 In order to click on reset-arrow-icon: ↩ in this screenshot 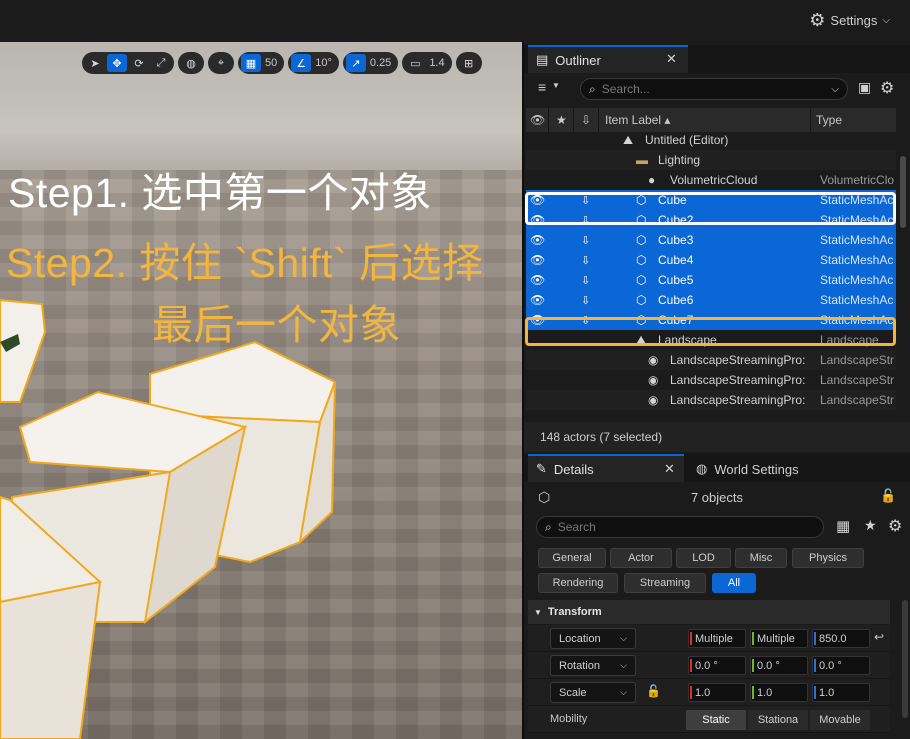, I will do `click(879, 637)`.